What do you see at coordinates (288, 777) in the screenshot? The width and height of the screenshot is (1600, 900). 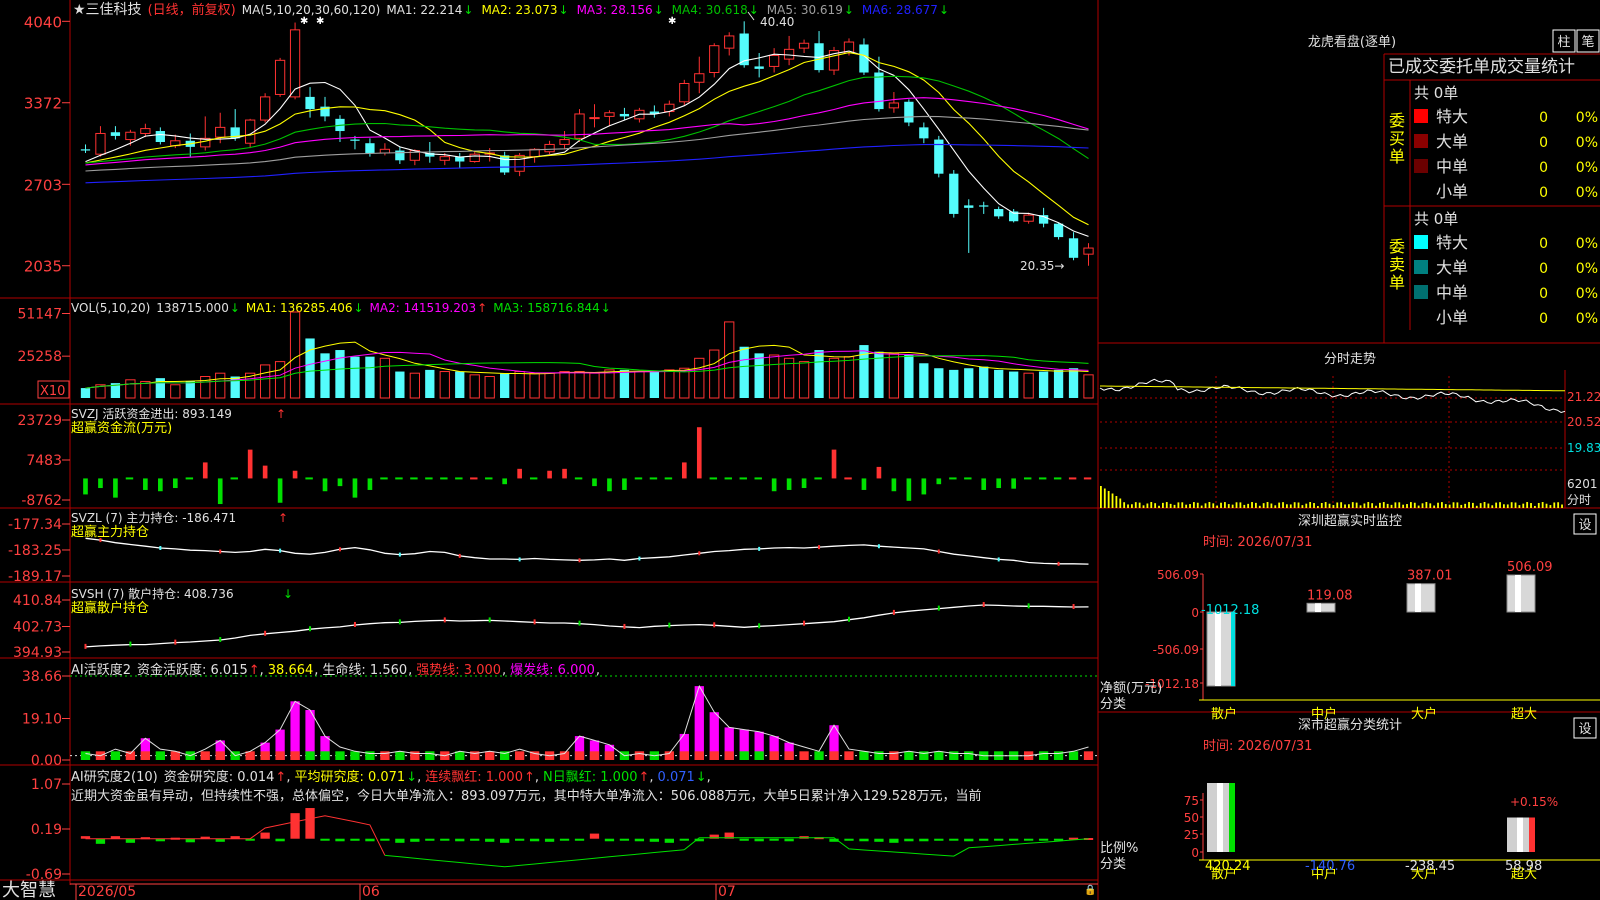 I see `legend-sep: ,` at bounding box center [288, 777].